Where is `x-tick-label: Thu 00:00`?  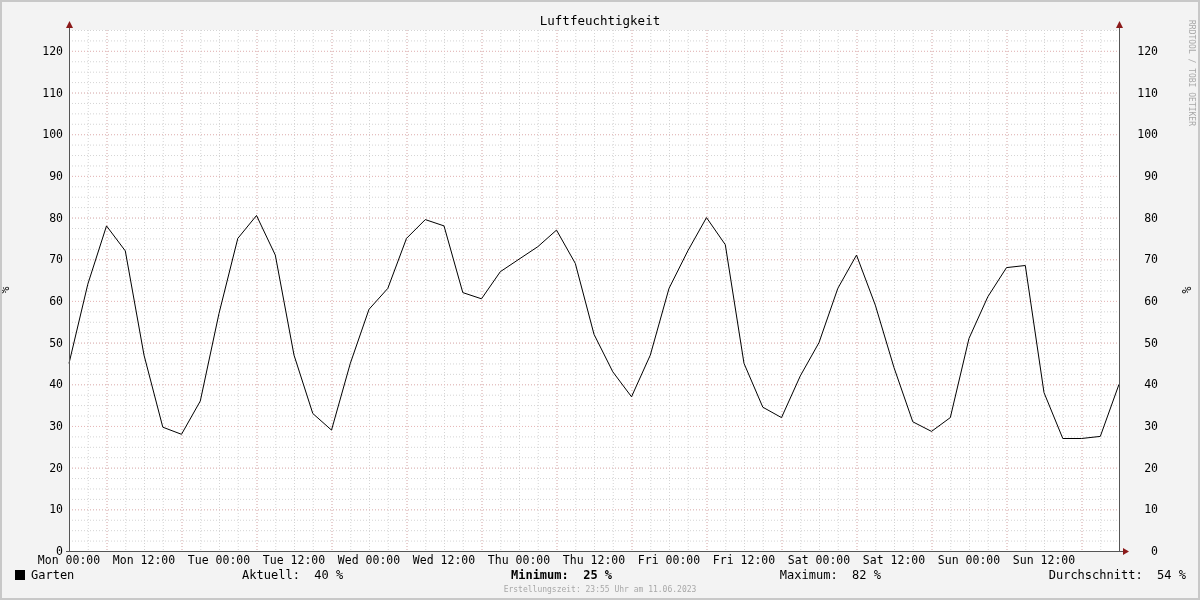 x-tick-label: Thu 00:00 is located at coordinates (519, 559).